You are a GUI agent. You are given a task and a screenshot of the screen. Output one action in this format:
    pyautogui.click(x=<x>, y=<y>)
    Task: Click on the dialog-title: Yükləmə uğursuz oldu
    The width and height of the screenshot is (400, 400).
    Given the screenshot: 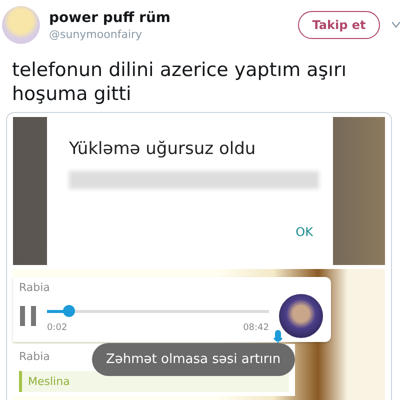 What is the action you would take?
    pyautogui.click(x=163, y=149)
    